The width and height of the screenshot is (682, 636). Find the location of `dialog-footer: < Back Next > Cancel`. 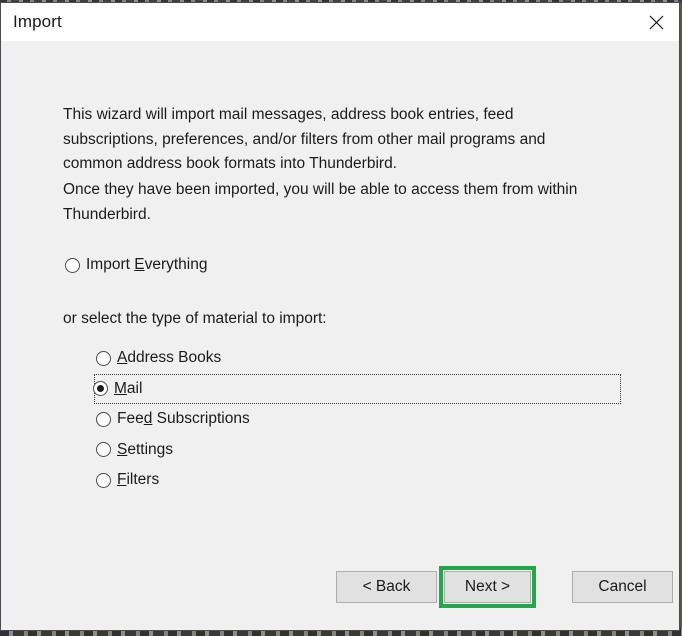

dialog-footer: < Back Next > Cancel is located at coordinates (340, 598).